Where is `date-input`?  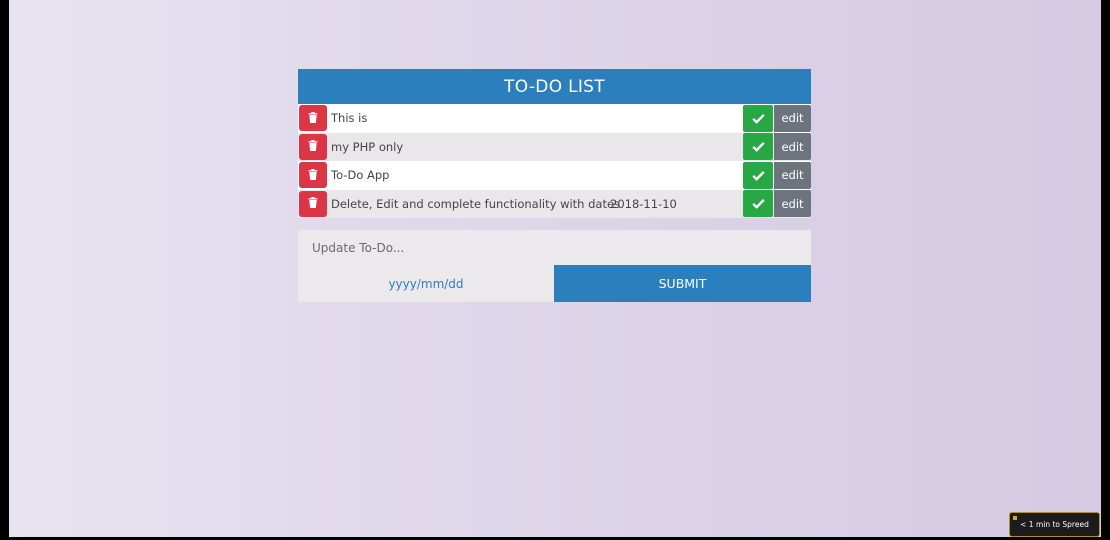
date-input is located at coordinates (426, 283).